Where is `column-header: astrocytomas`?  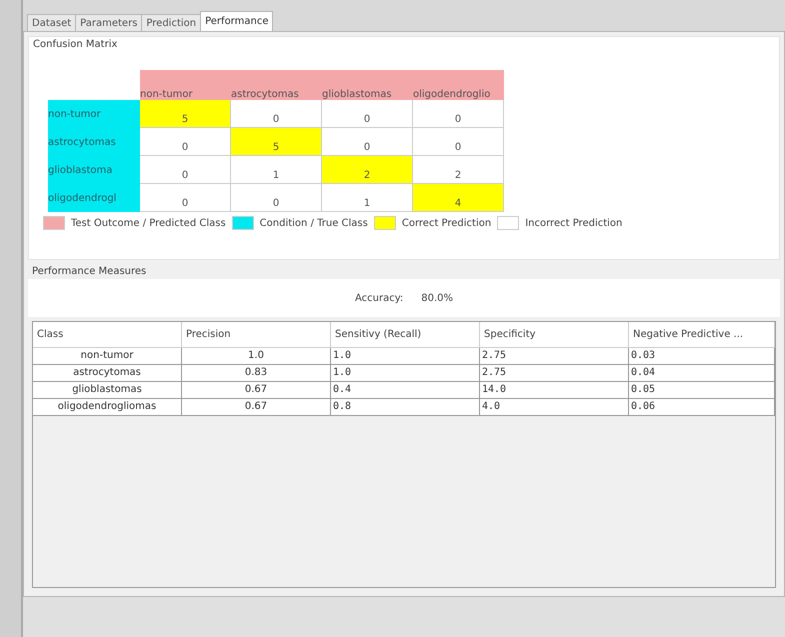
column-header: astrocytomas is located at coordinates (276, 85).